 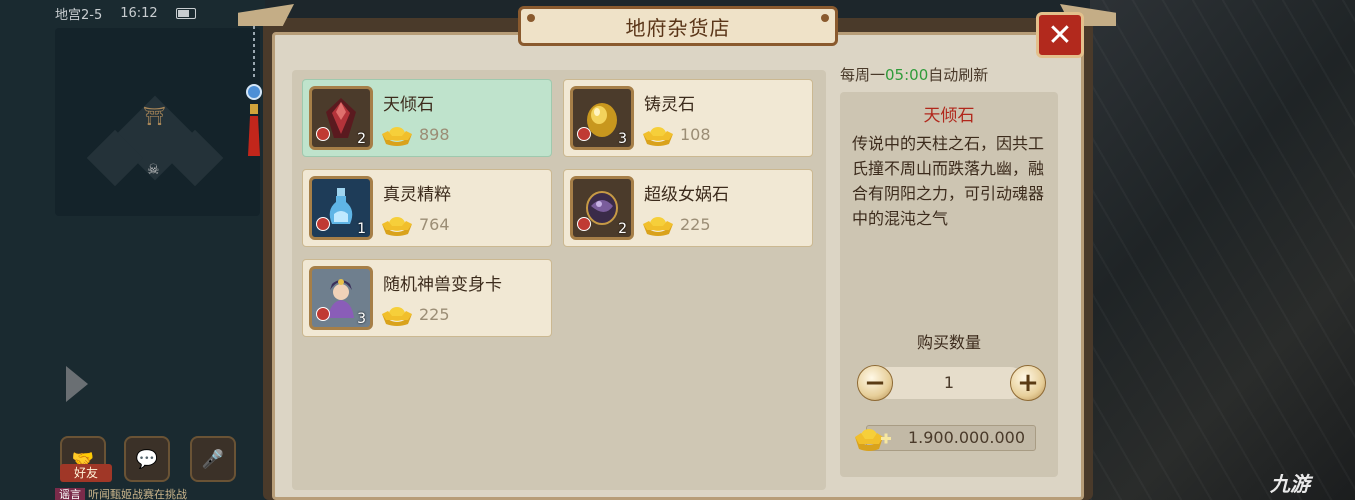 What do you see at coordinates (77, 384) in the screenshot?
I see `expand-arrow-icon` at bounding box center [77, 384].